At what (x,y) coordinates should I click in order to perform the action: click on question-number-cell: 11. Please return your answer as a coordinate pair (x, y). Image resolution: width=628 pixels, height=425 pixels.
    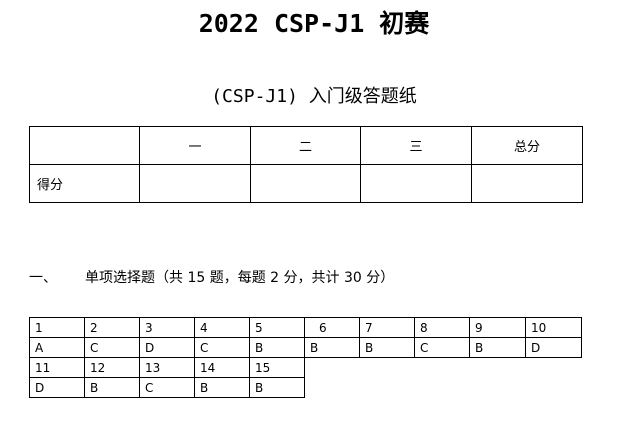
    Looking at the image, I should click on (57, 367).